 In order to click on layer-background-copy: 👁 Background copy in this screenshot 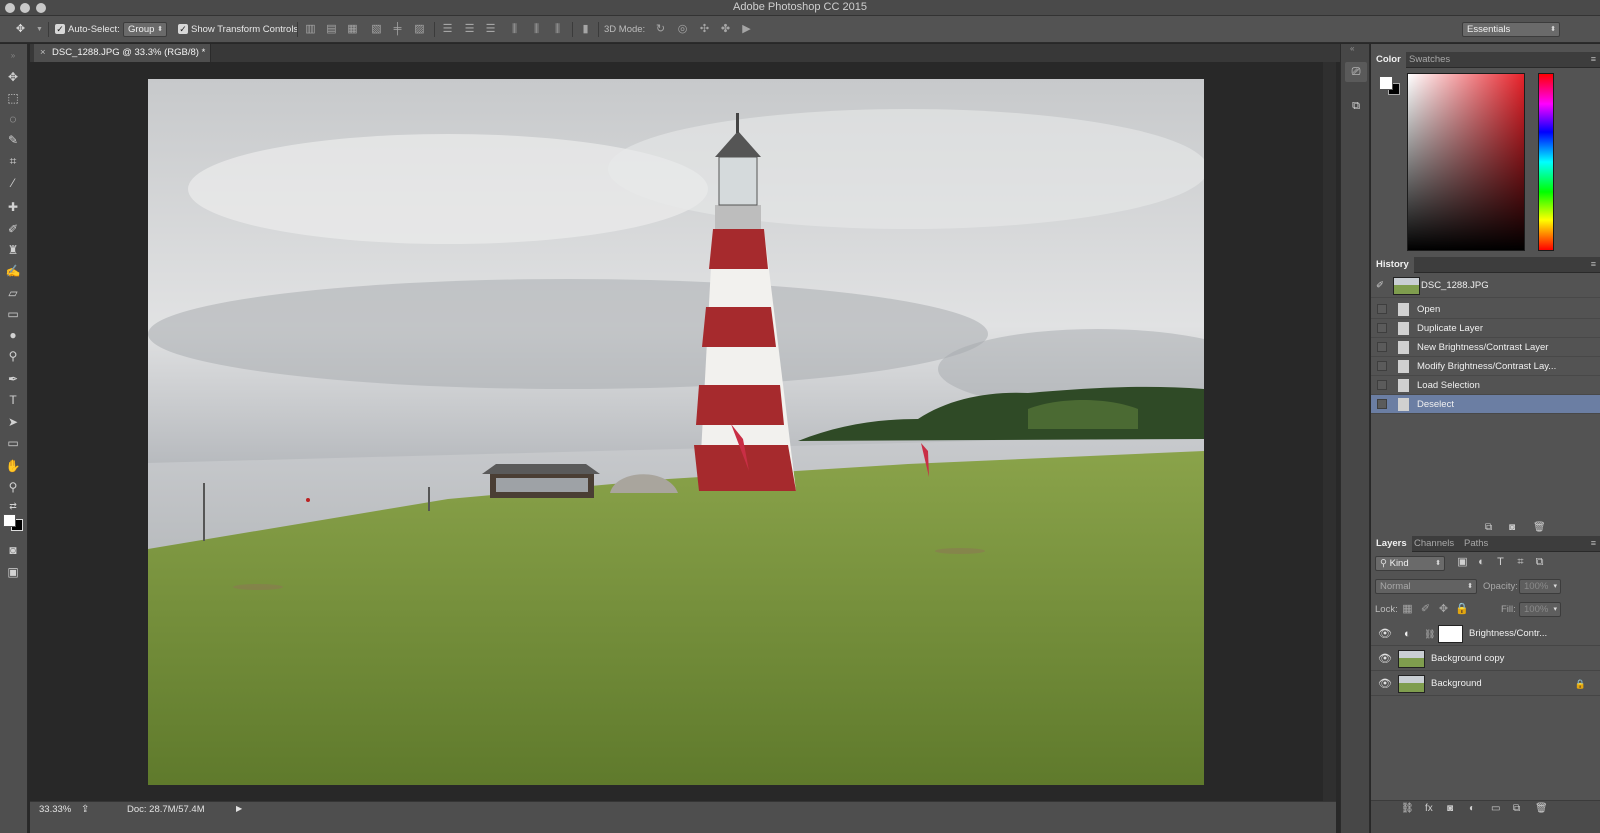, I will do `click(1485, 659)`.